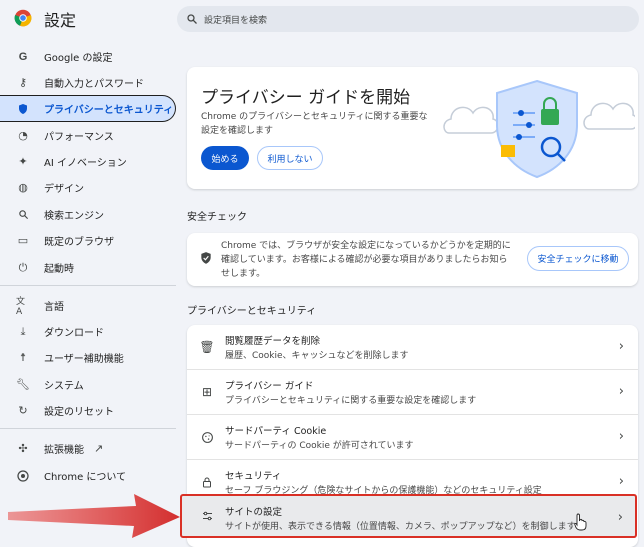 Image resolution: width=644 pixels, height=547 pixels. Describe the element at coordinates (207, 437) in the screenshot. I see `cookie-icon` at that location.